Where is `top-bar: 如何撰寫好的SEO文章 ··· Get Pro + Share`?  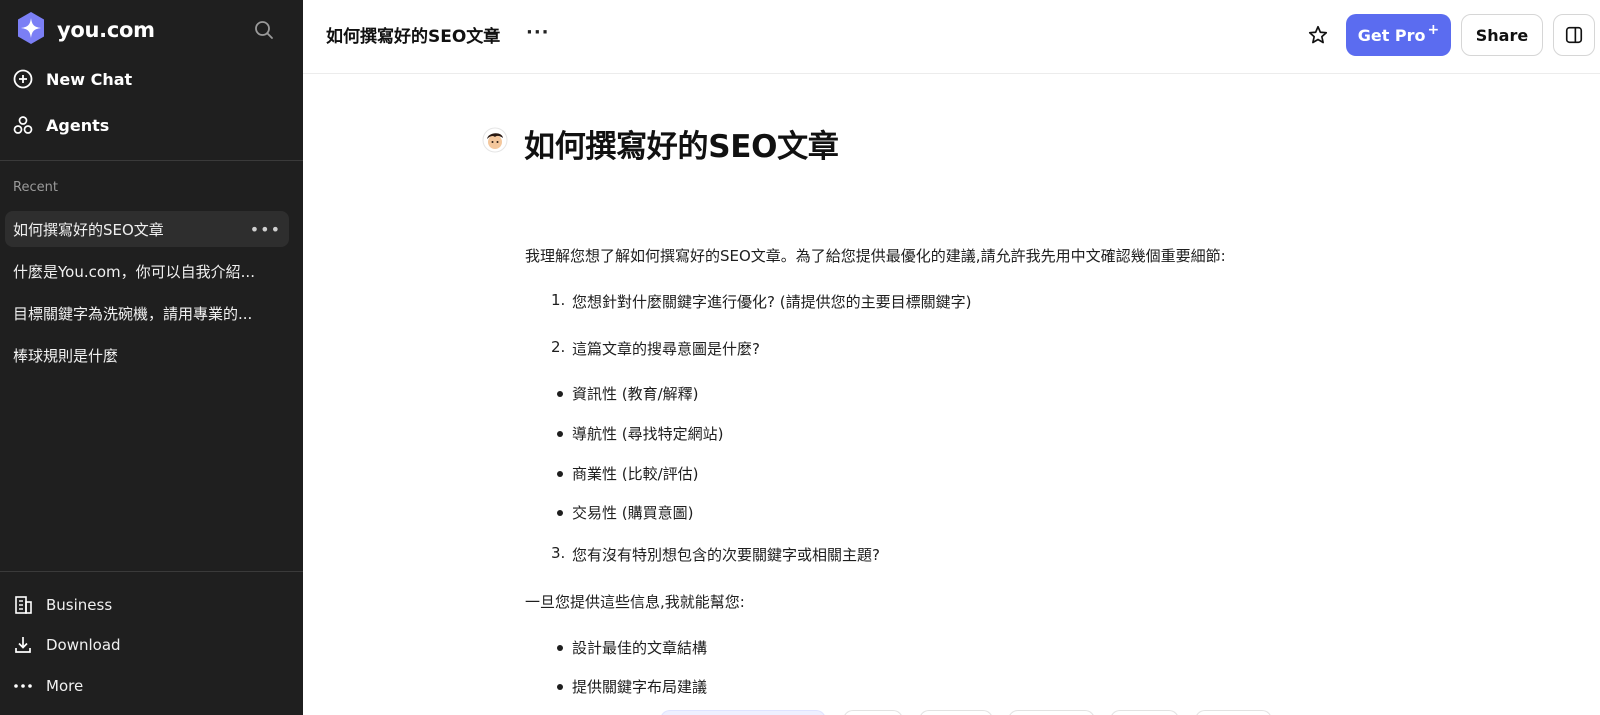 top-bar: 如何撰寫好的SEO文章 ··· Get Pro + Share is located at coordinates (951, 37).